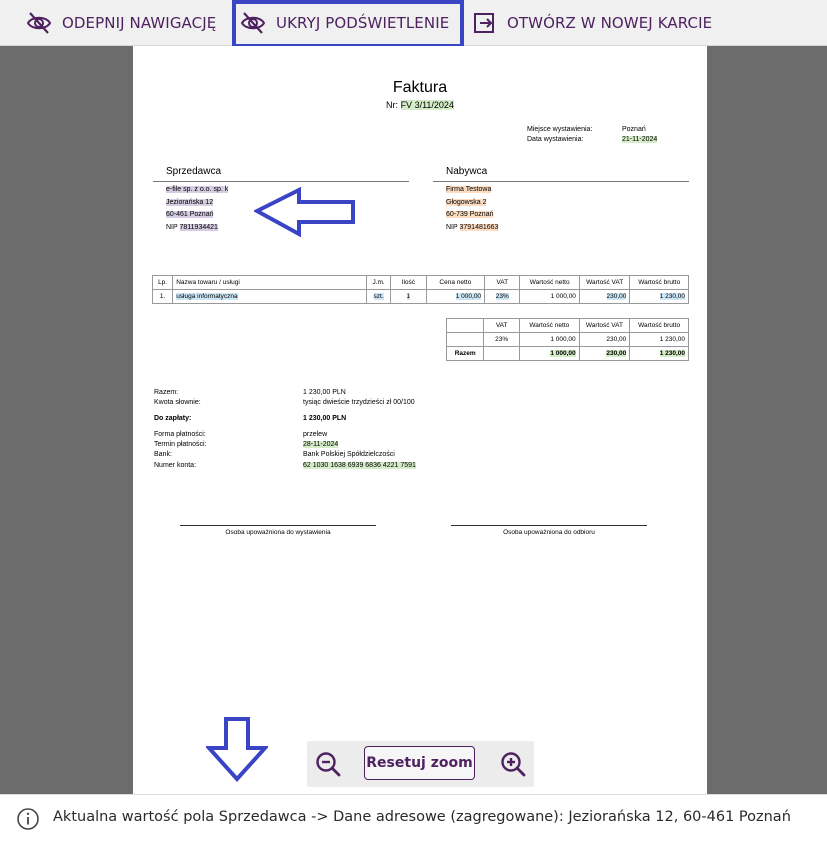 This screenshot has width=827, height=842. I want to click on table-row: 23% 1 000,00 230,00 1 230,00, so click(567, 339).